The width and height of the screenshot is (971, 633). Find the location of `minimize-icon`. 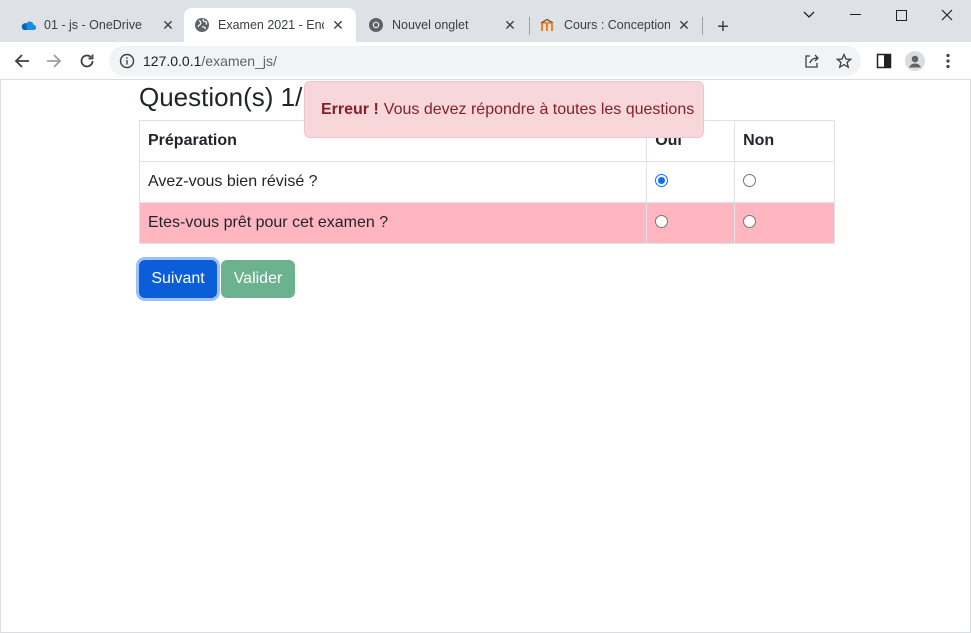

minimize-icon is located at coordinates (855, 14).